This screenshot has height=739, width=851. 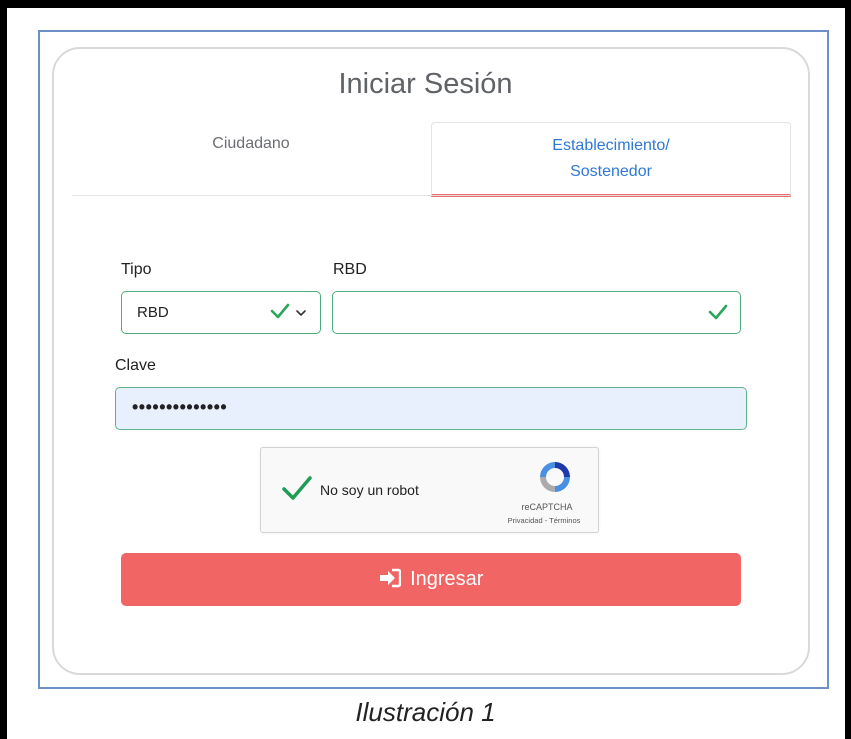 What do you see at coordinates (297, 490) in the screenshot?
I see `recaptcha-checkbox` at bounding box center [297, 490].